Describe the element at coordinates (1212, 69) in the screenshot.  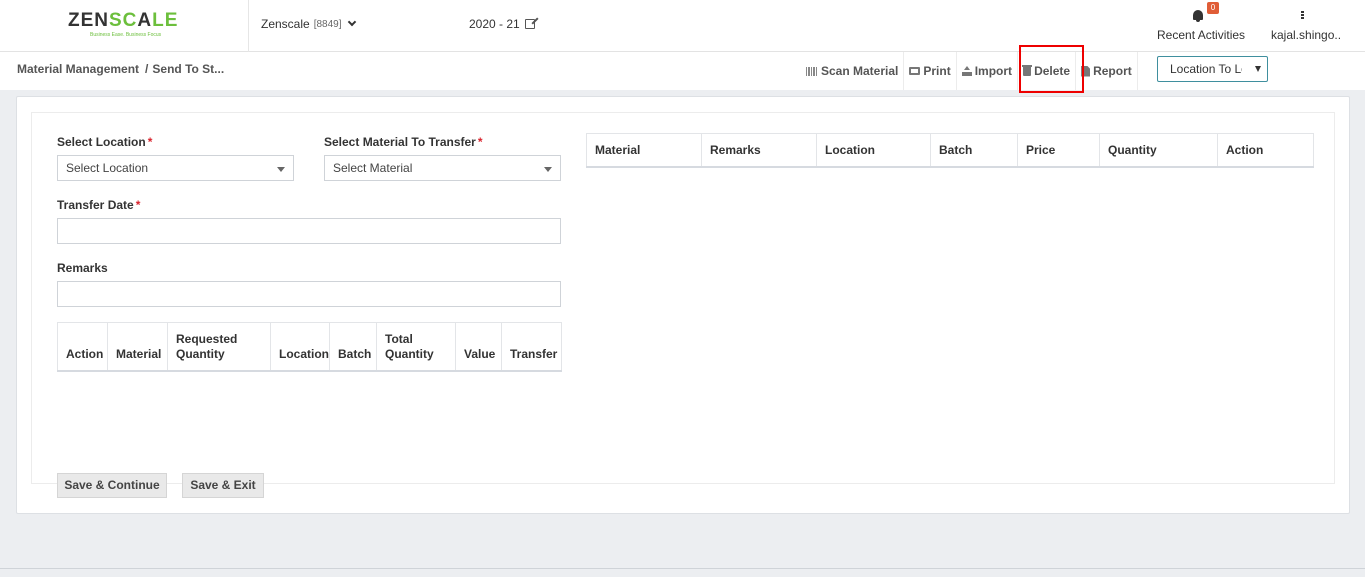
I see `transfer-type-select: Location To Location` at that location.